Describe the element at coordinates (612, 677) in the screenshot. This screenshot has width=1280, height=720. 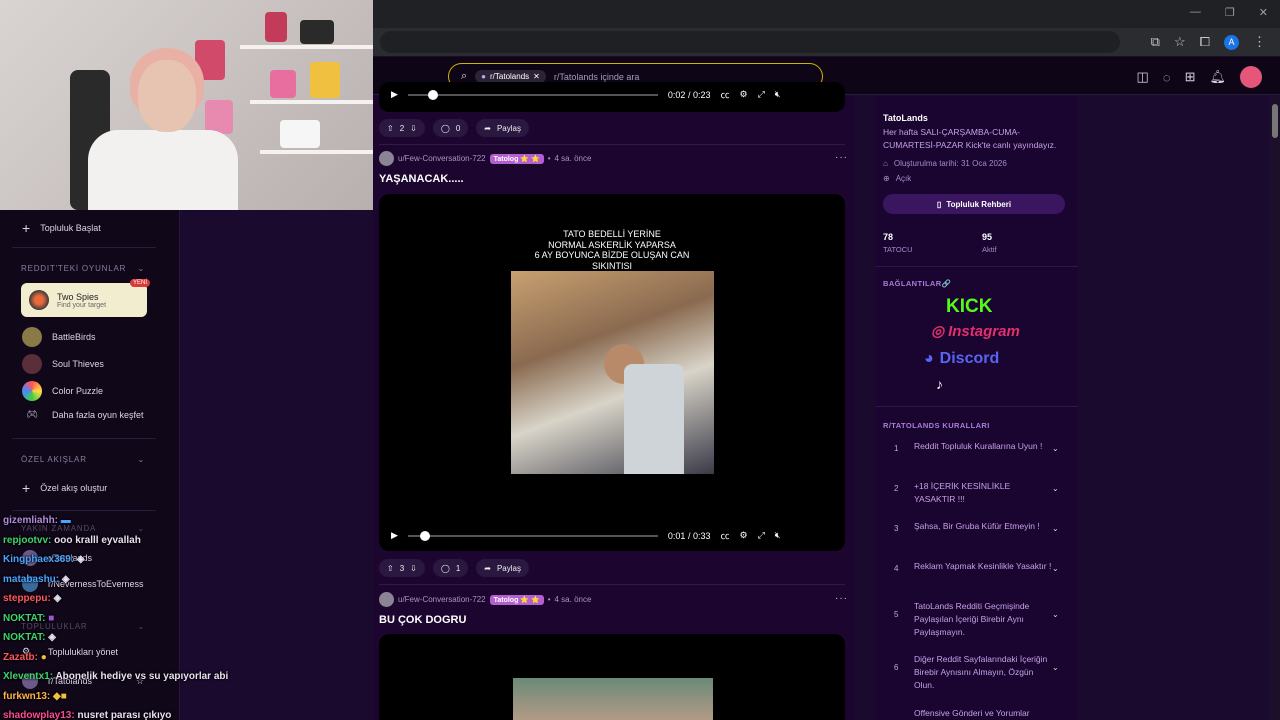
I see `post-video` at that location.